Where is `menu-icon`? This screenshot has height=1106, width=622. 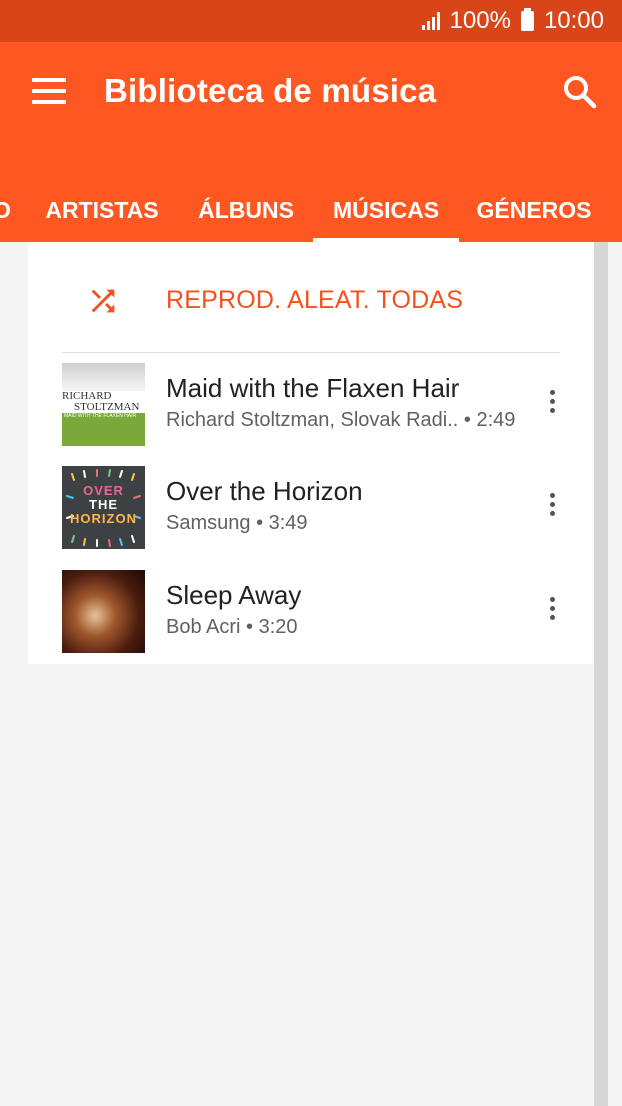
menu-icon is located at coordinates (49, 91).